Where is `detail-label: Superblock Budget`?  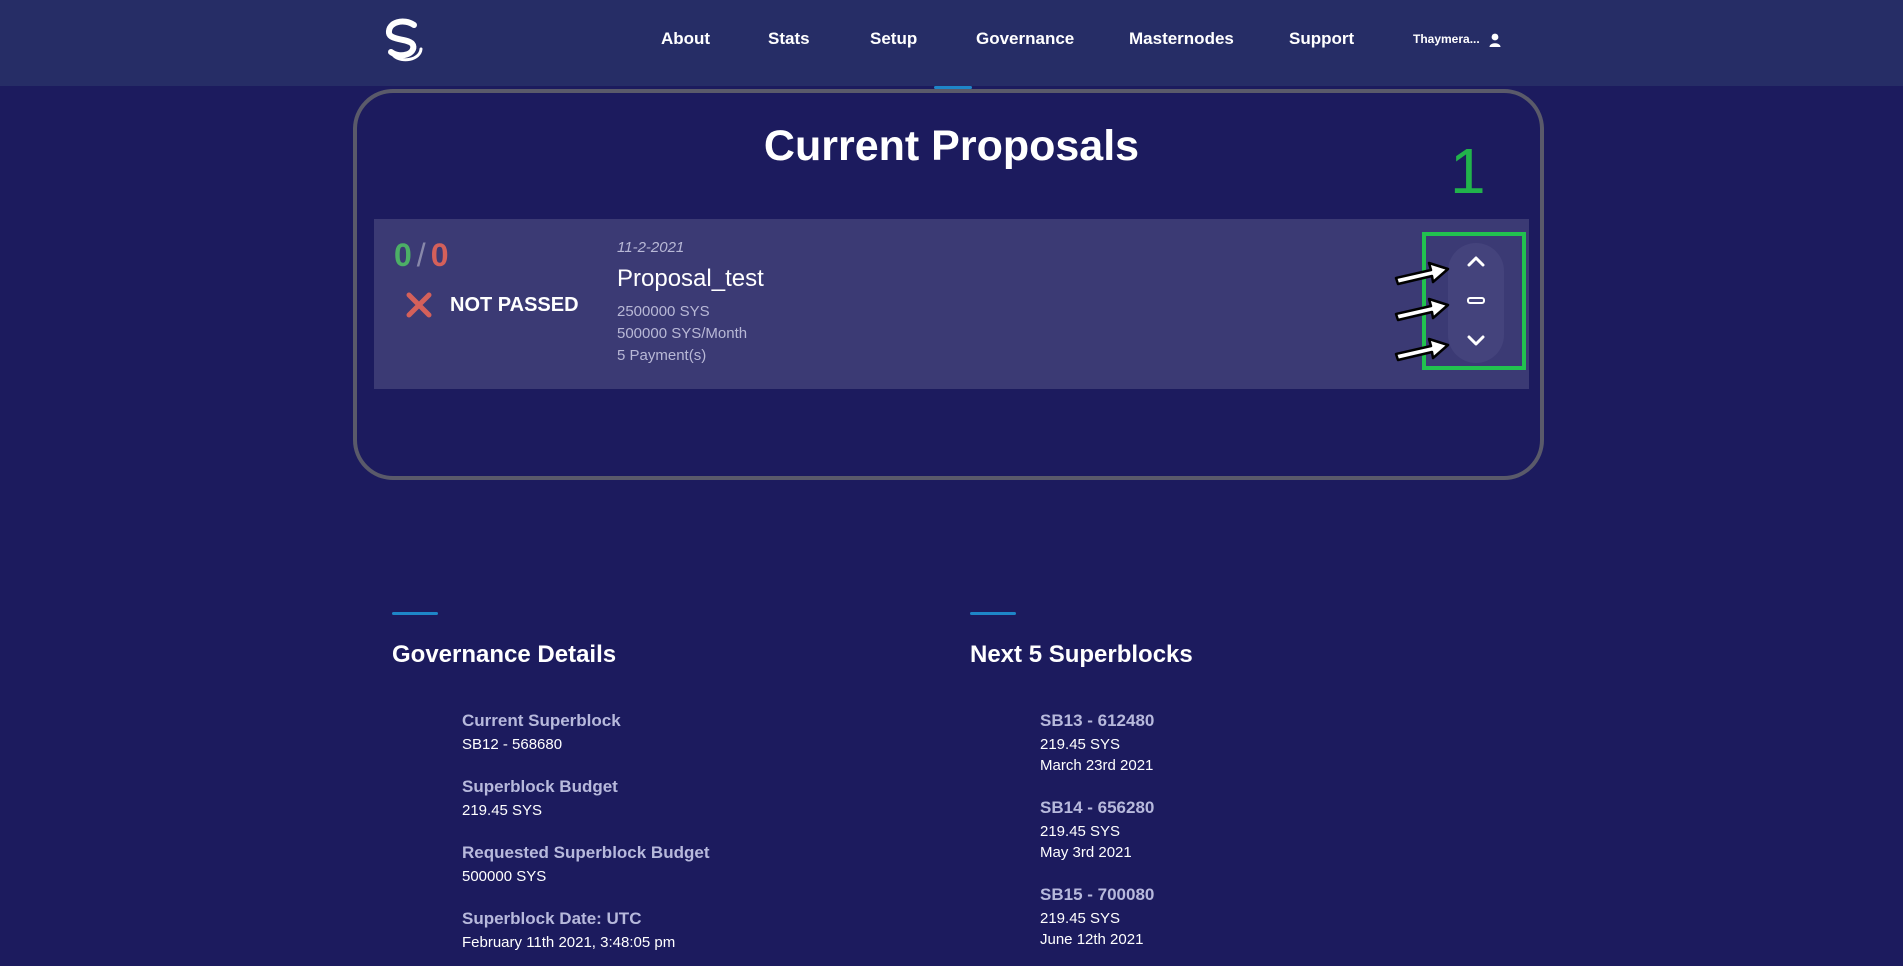 detail-label: Superblock Budget is located at coordinates (540, 786).